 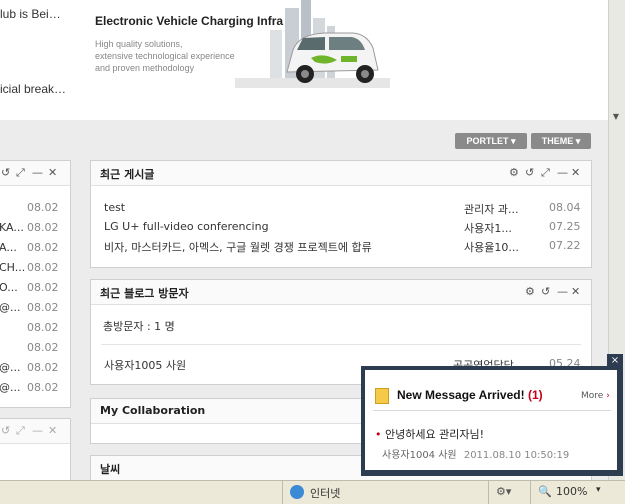 What do you see at coordinates (608, 396) in the screenshot?
I see `chevron-right-icon: ›` at bounding box center [608, 396].